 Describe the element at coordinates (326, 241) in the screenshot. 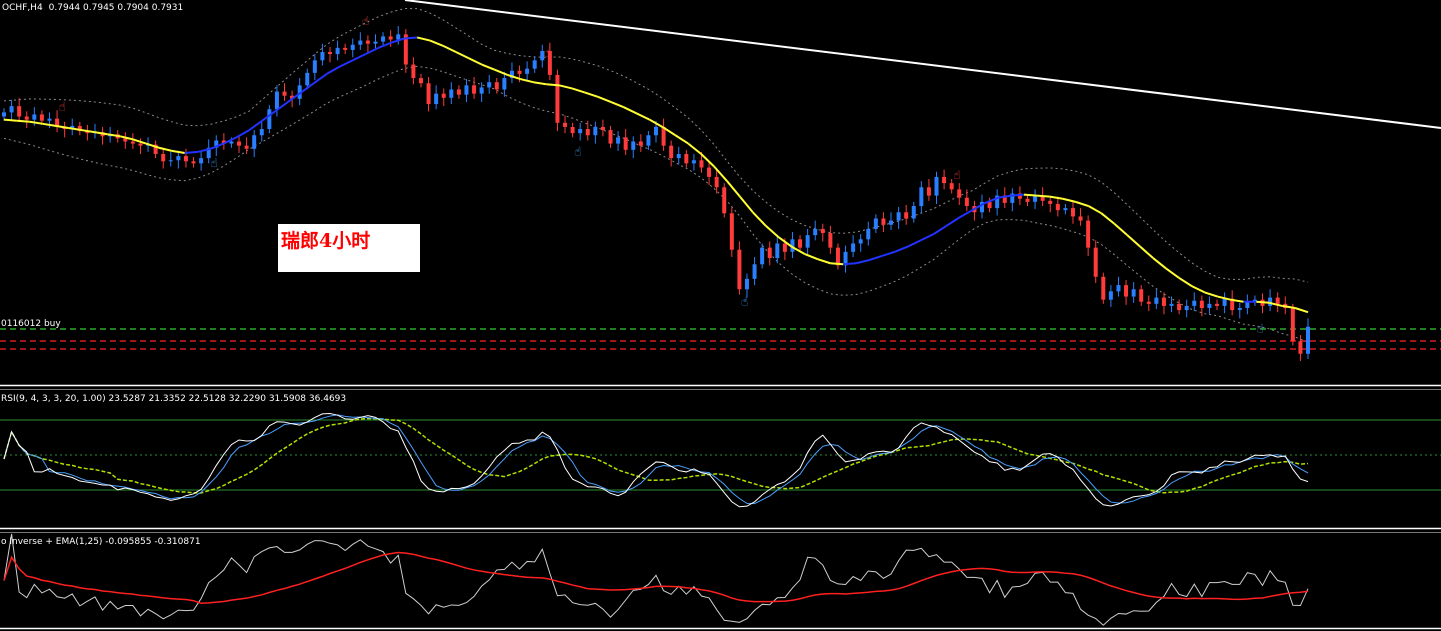

I see `annotation-text: 瑞郎4小时` at that location.